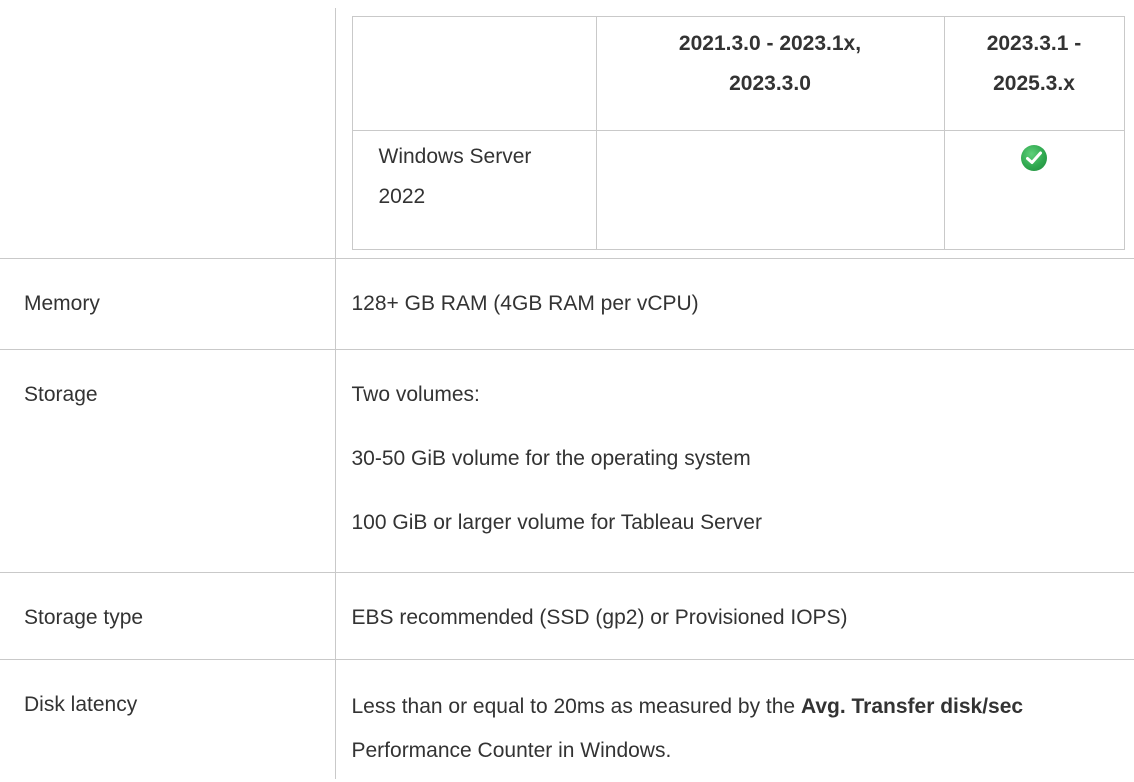  What do you see at coordinates (402, 196) in the screenshot?
I see `os-name-line: 2022` at bounding box center [402, 196].